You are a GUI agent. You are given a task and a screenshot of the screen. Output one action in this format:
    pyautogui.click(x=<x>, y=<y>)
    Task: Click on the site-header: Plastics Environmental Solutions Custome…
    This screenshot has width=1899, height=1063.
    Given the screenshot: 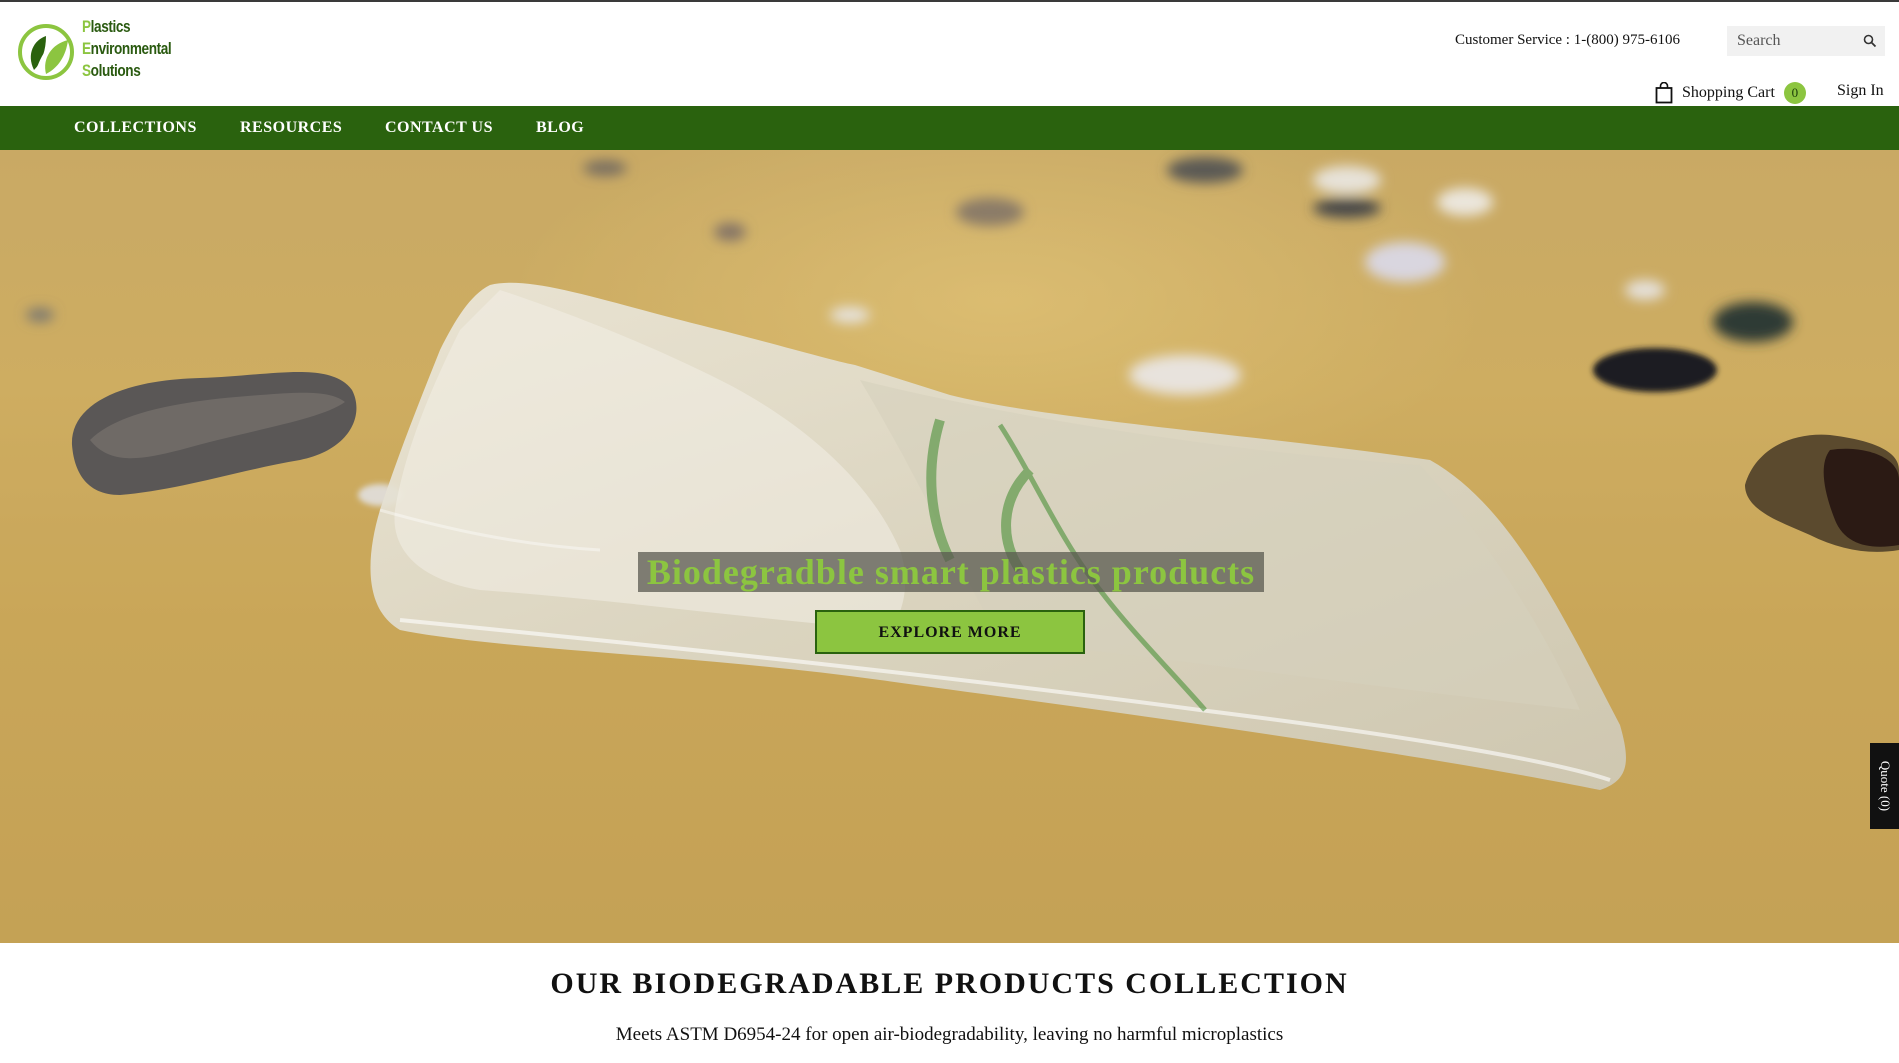 What is the action you would take?
    pyautogui.click(x=949, y=54)
    